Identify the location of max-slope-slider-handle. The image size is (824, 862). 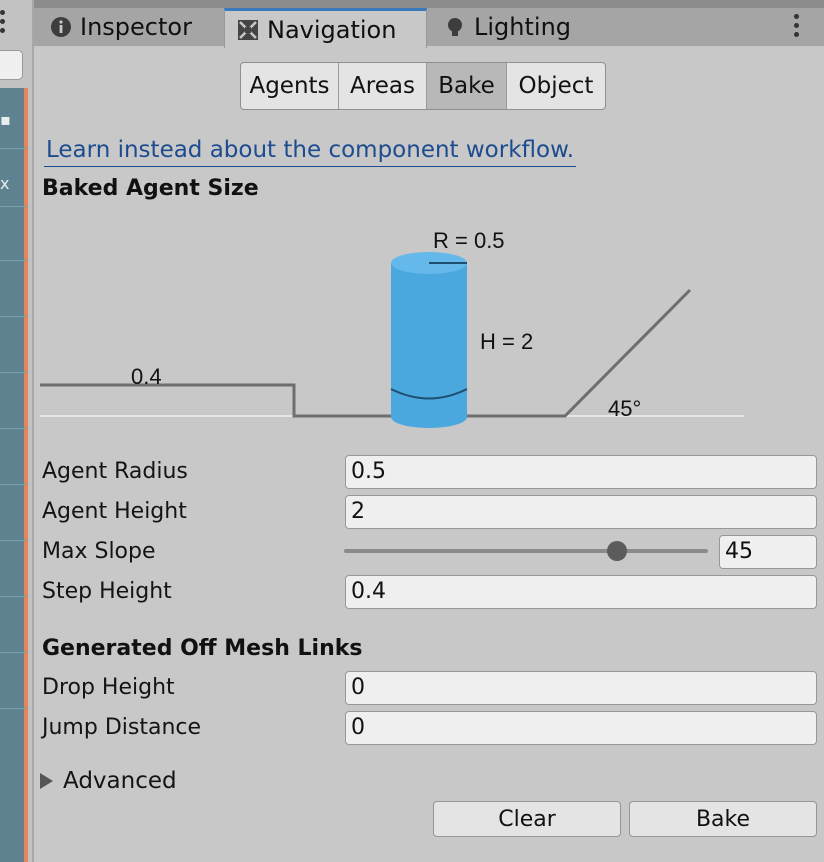
(617, 551).